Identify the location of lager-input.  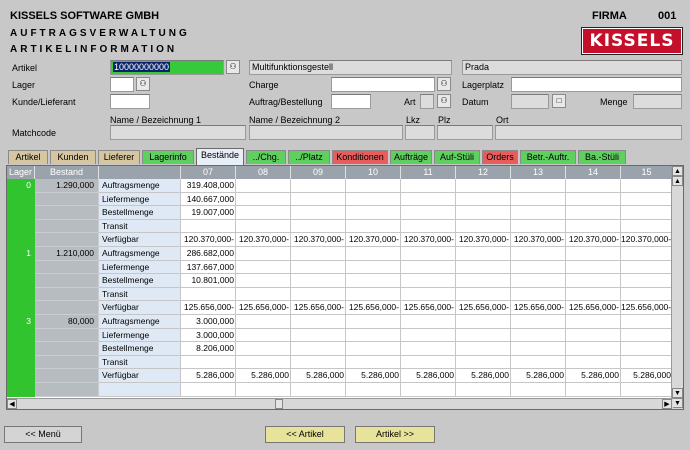
(122, 84).